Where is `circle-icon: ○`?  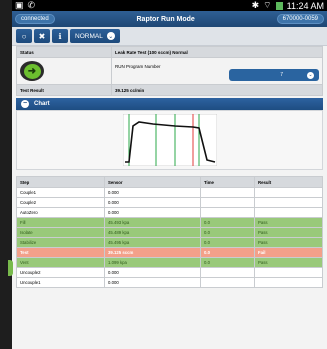 circle-icon: ○ is located at coordinates (24, 36).